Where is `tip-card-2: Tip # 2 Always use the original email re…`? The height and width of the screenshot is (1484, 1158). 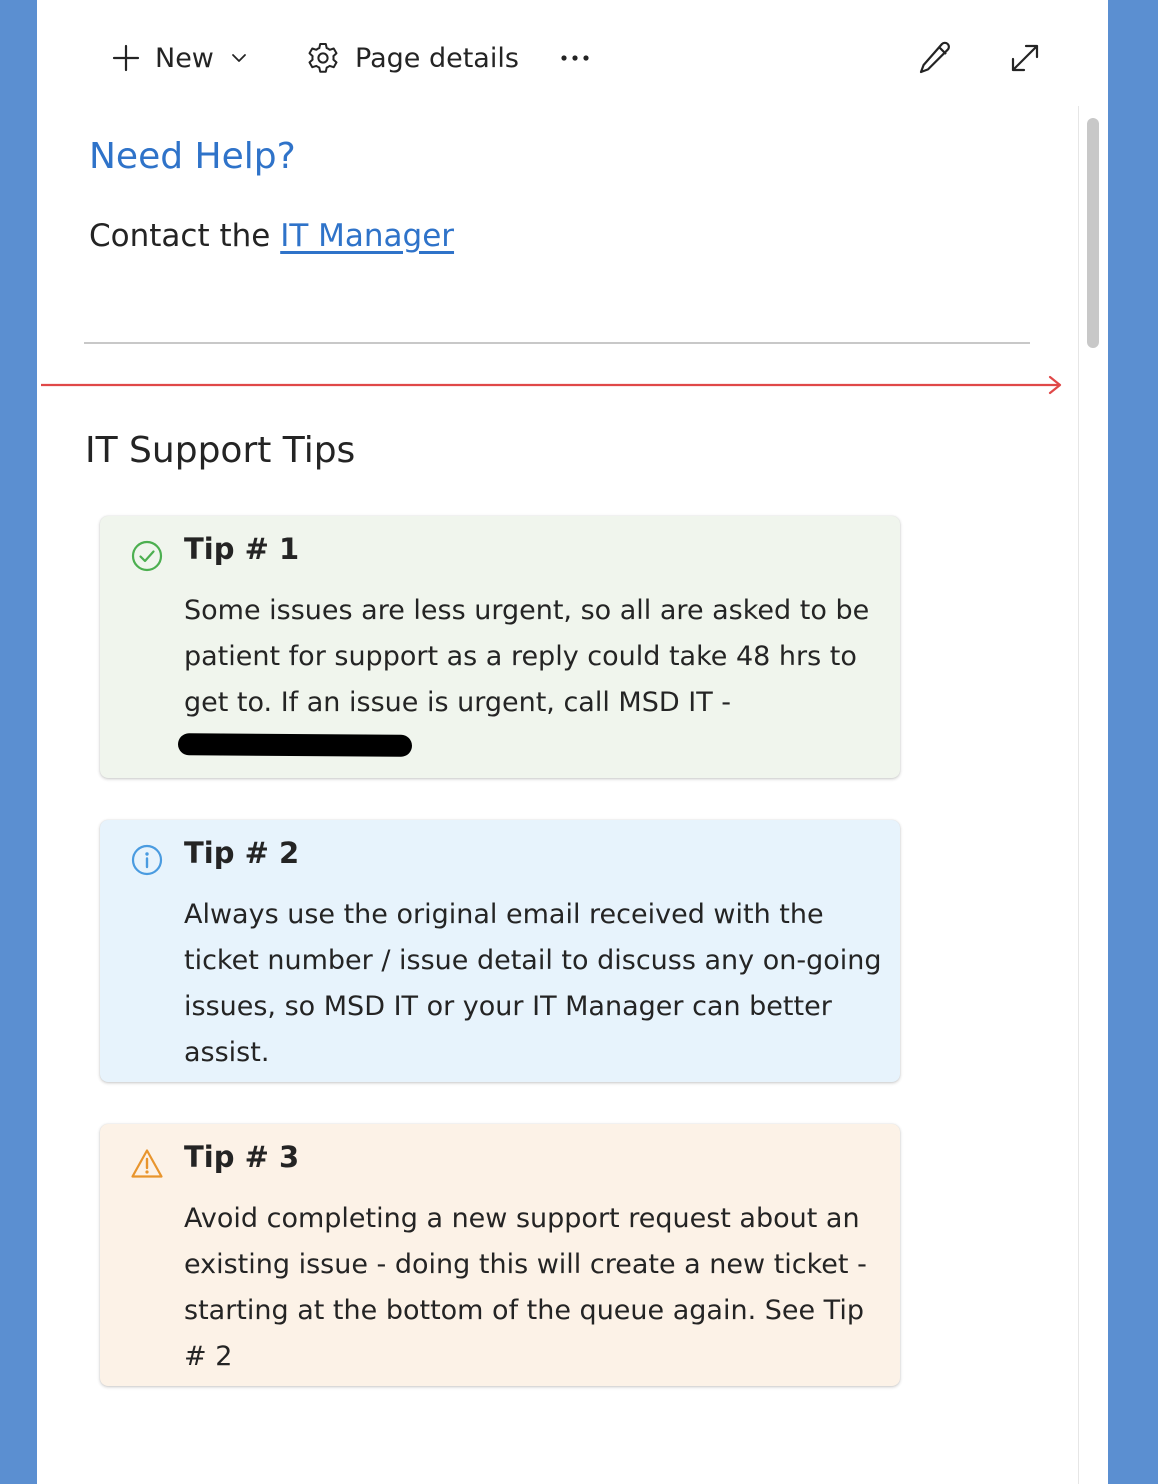
tip-card-2: Tip # 2 Always use the original email re… is located at coordinates (500, 951).